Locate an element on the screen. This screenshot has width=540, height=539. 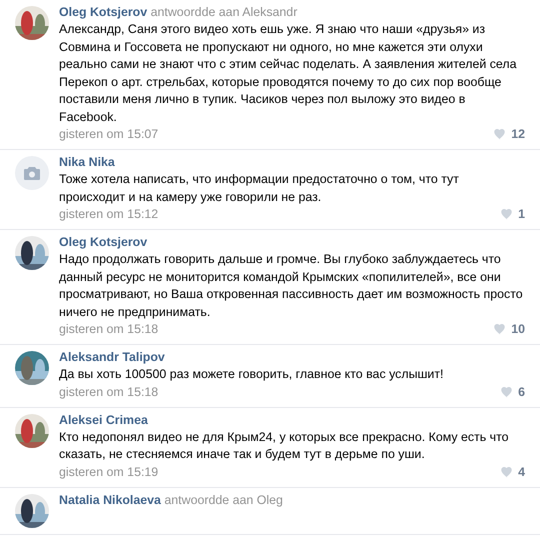
author-link: Natalia Nikolaeva is located at coordinates (110, 499).